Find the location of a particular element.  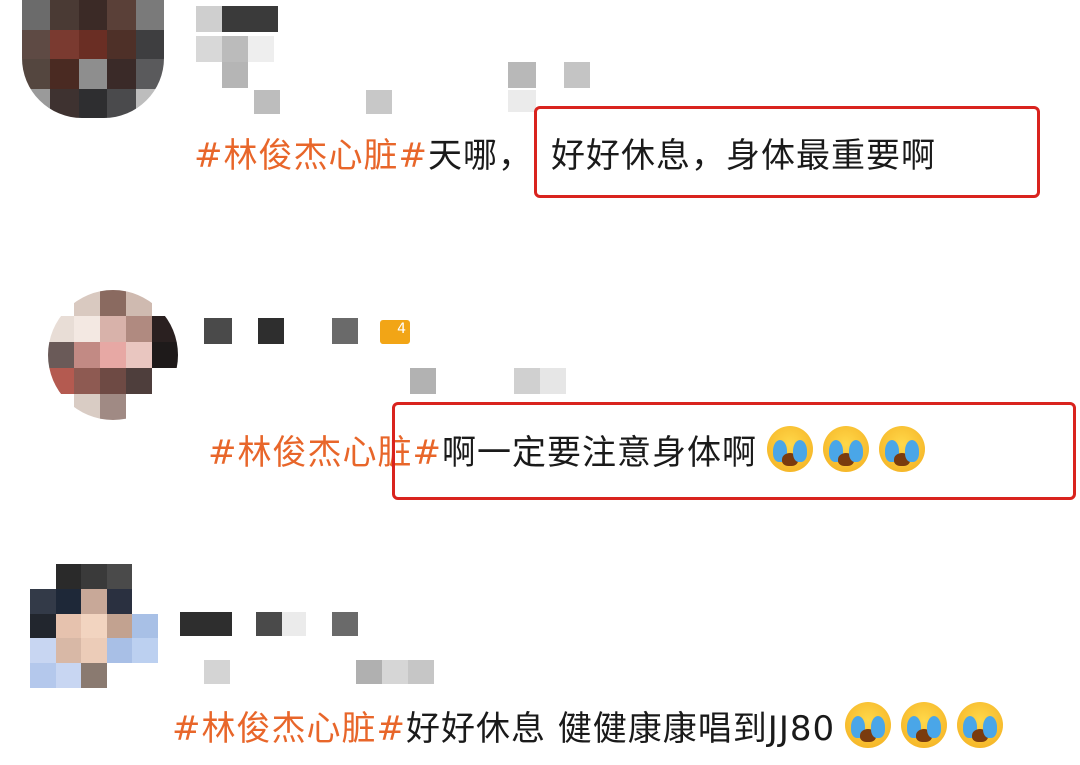

comment-text: #林俊杰心脏#好好休息 健健康康唱到JJ80 is located at coordinates (588, 725).